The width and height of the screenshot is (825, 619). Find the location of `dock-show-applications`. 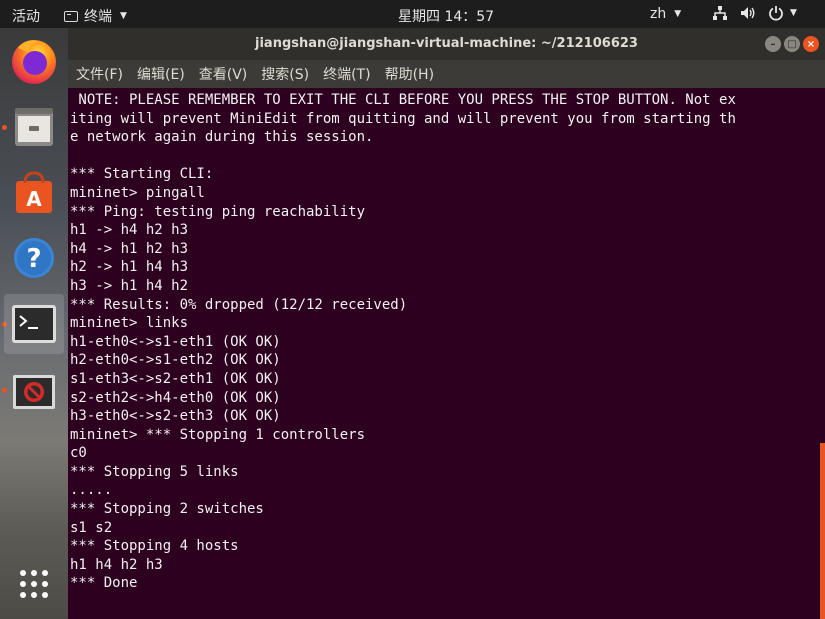

dock-show-applications is located at coordinates (34, 584).